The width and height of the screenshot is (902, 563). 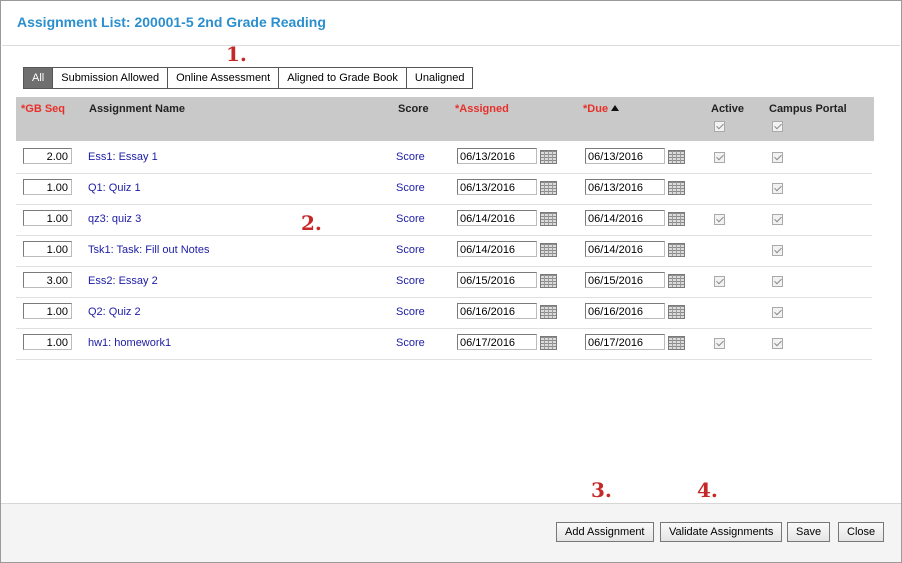 I want to click on annotation-marker-4: 4., so click(x=707, y=490).